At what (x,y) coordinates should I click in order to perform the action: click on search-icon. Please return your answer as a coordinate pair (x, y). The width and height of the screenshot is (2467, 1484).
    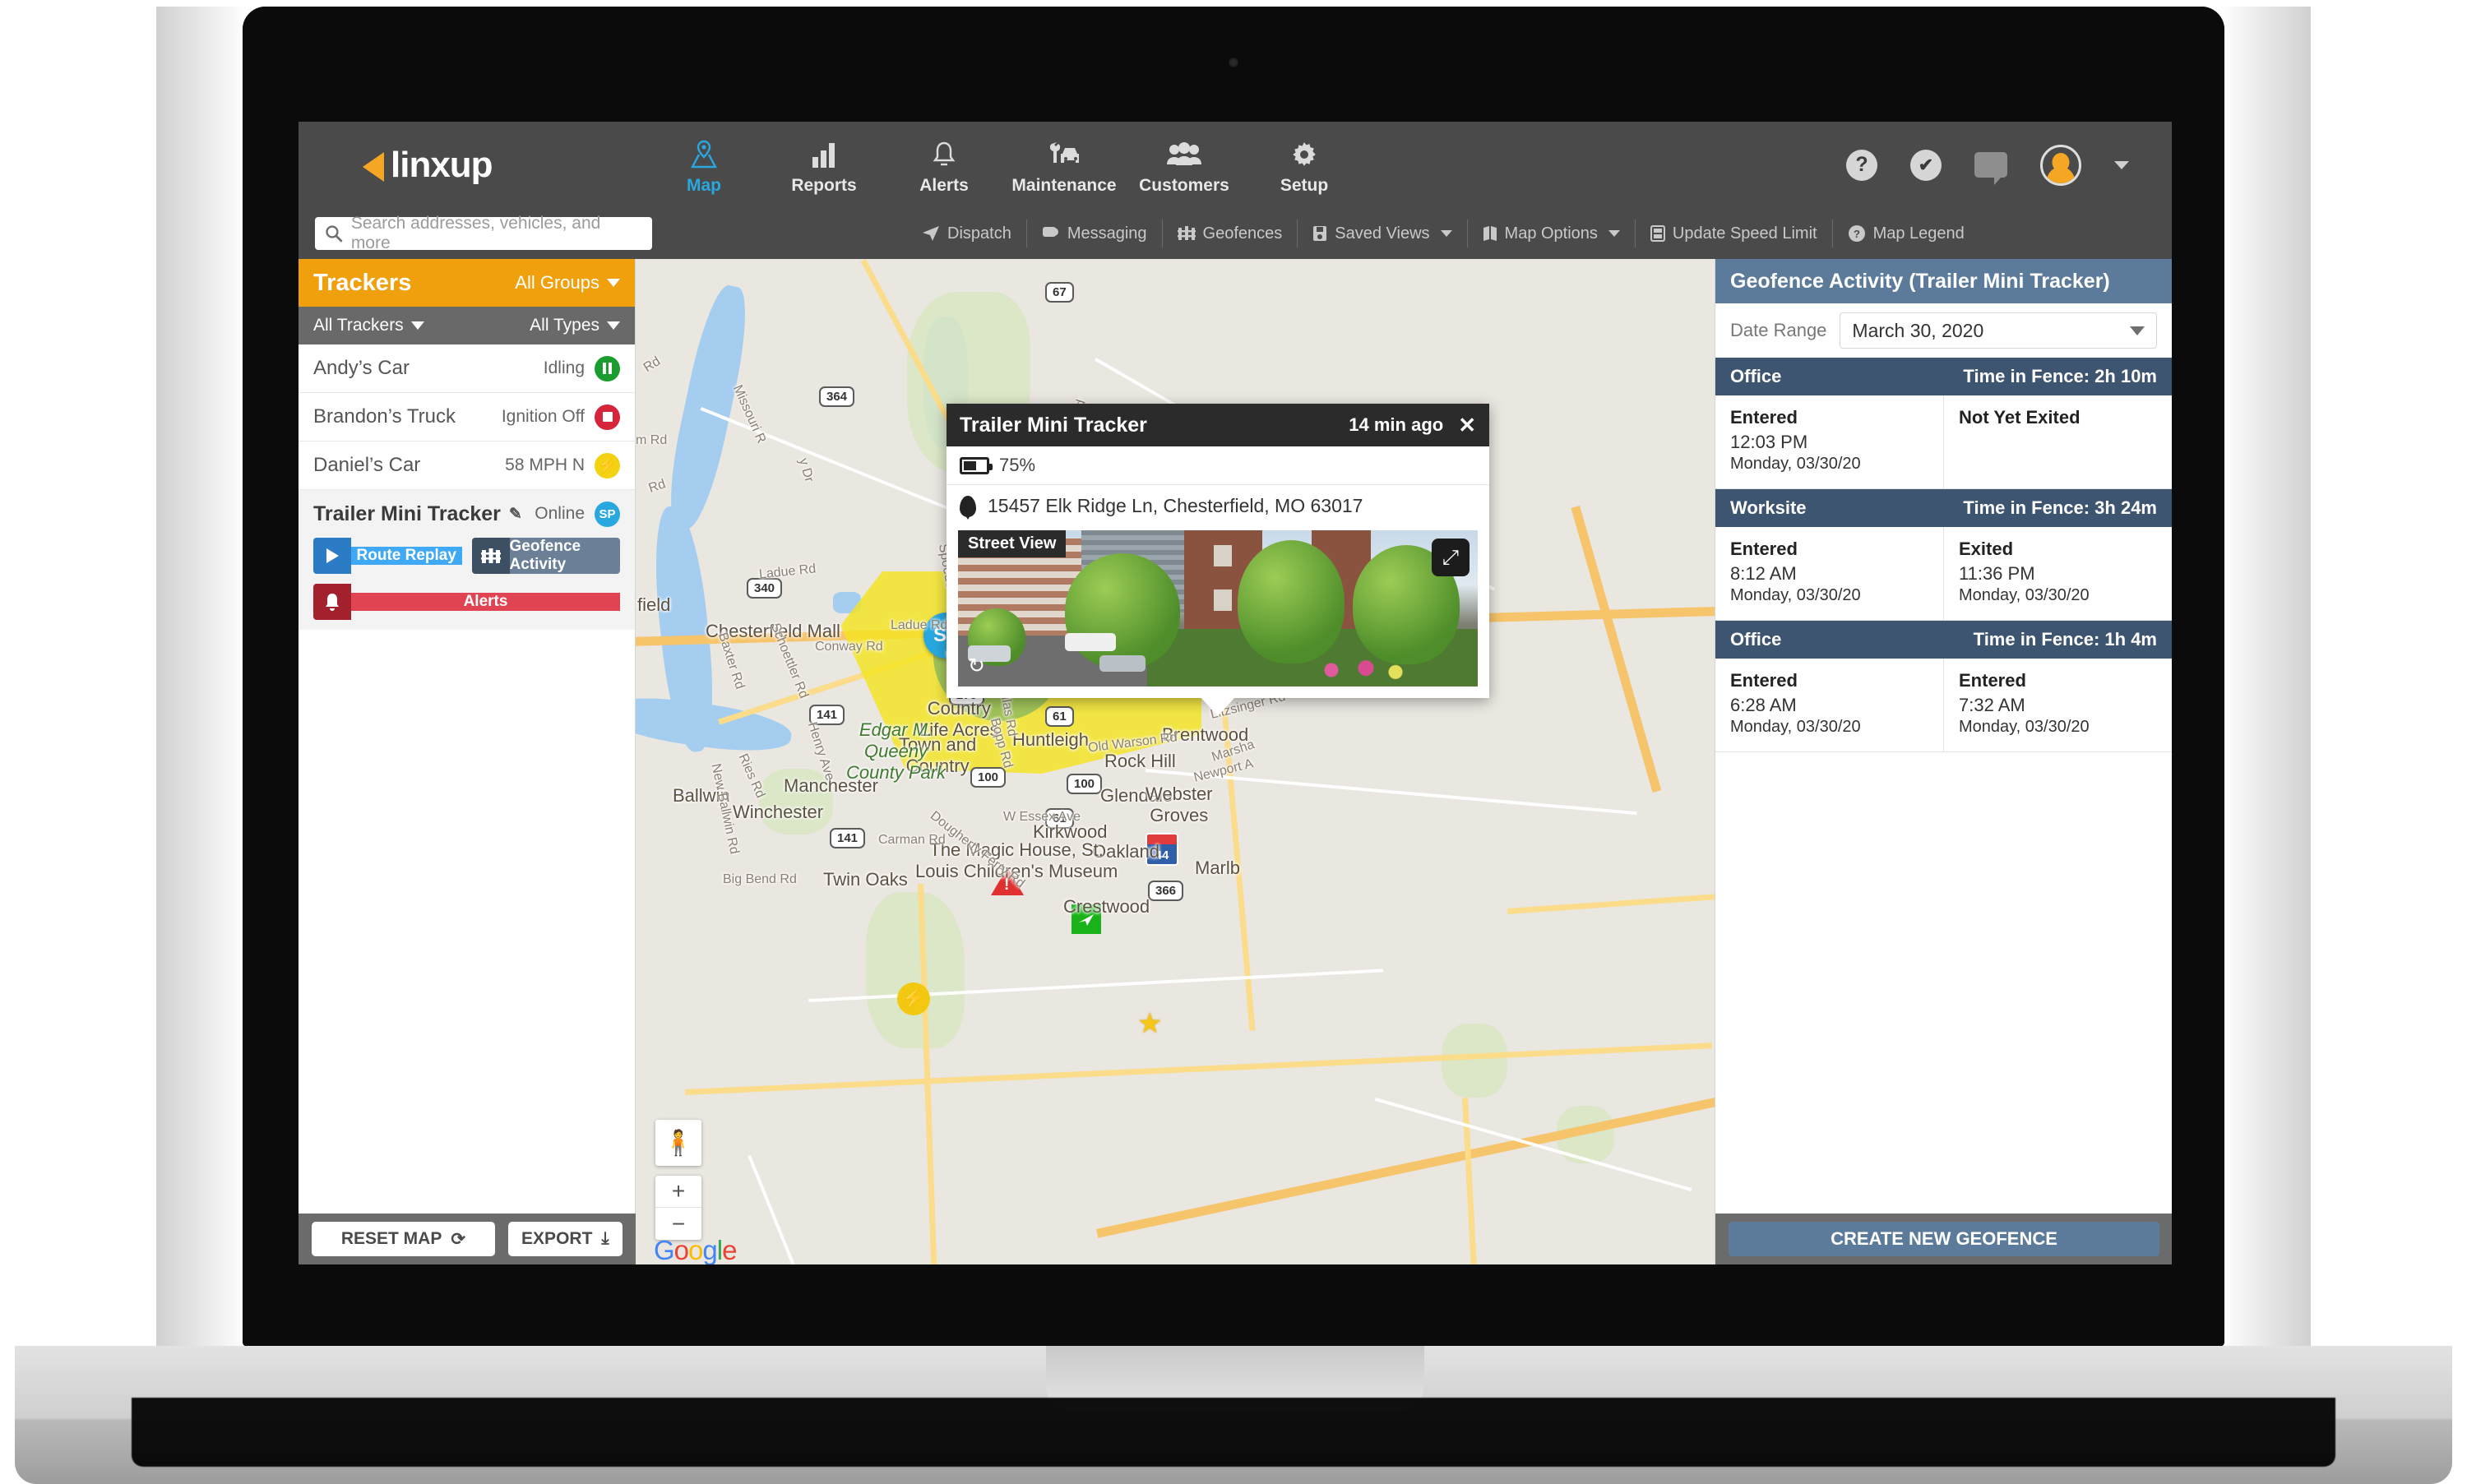
    Looking at the image, I should click on (334, 234).